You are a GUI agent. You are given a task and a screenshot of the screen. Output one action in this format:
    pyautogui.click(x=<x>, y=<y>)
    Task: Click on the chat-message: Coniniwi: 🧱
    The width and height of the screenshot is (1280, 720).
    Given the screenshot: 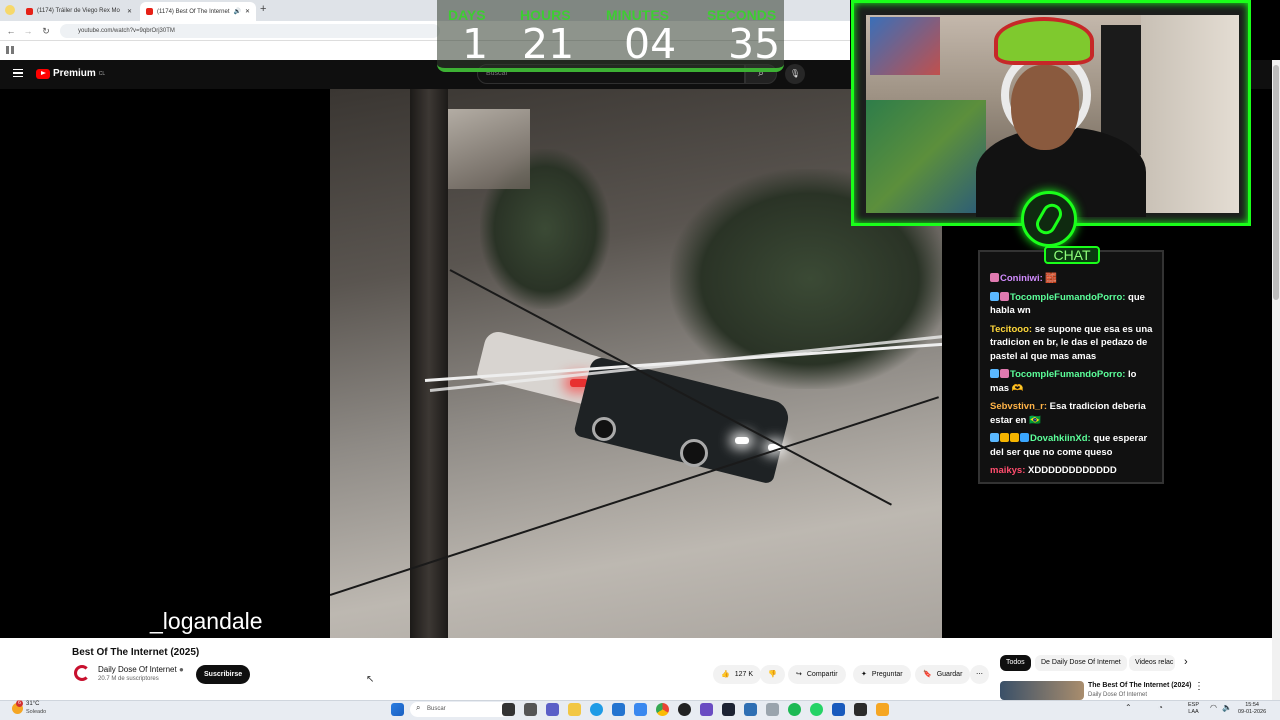 What is the action you would take?
    pyautogui.click(x=1072, y=279)
    